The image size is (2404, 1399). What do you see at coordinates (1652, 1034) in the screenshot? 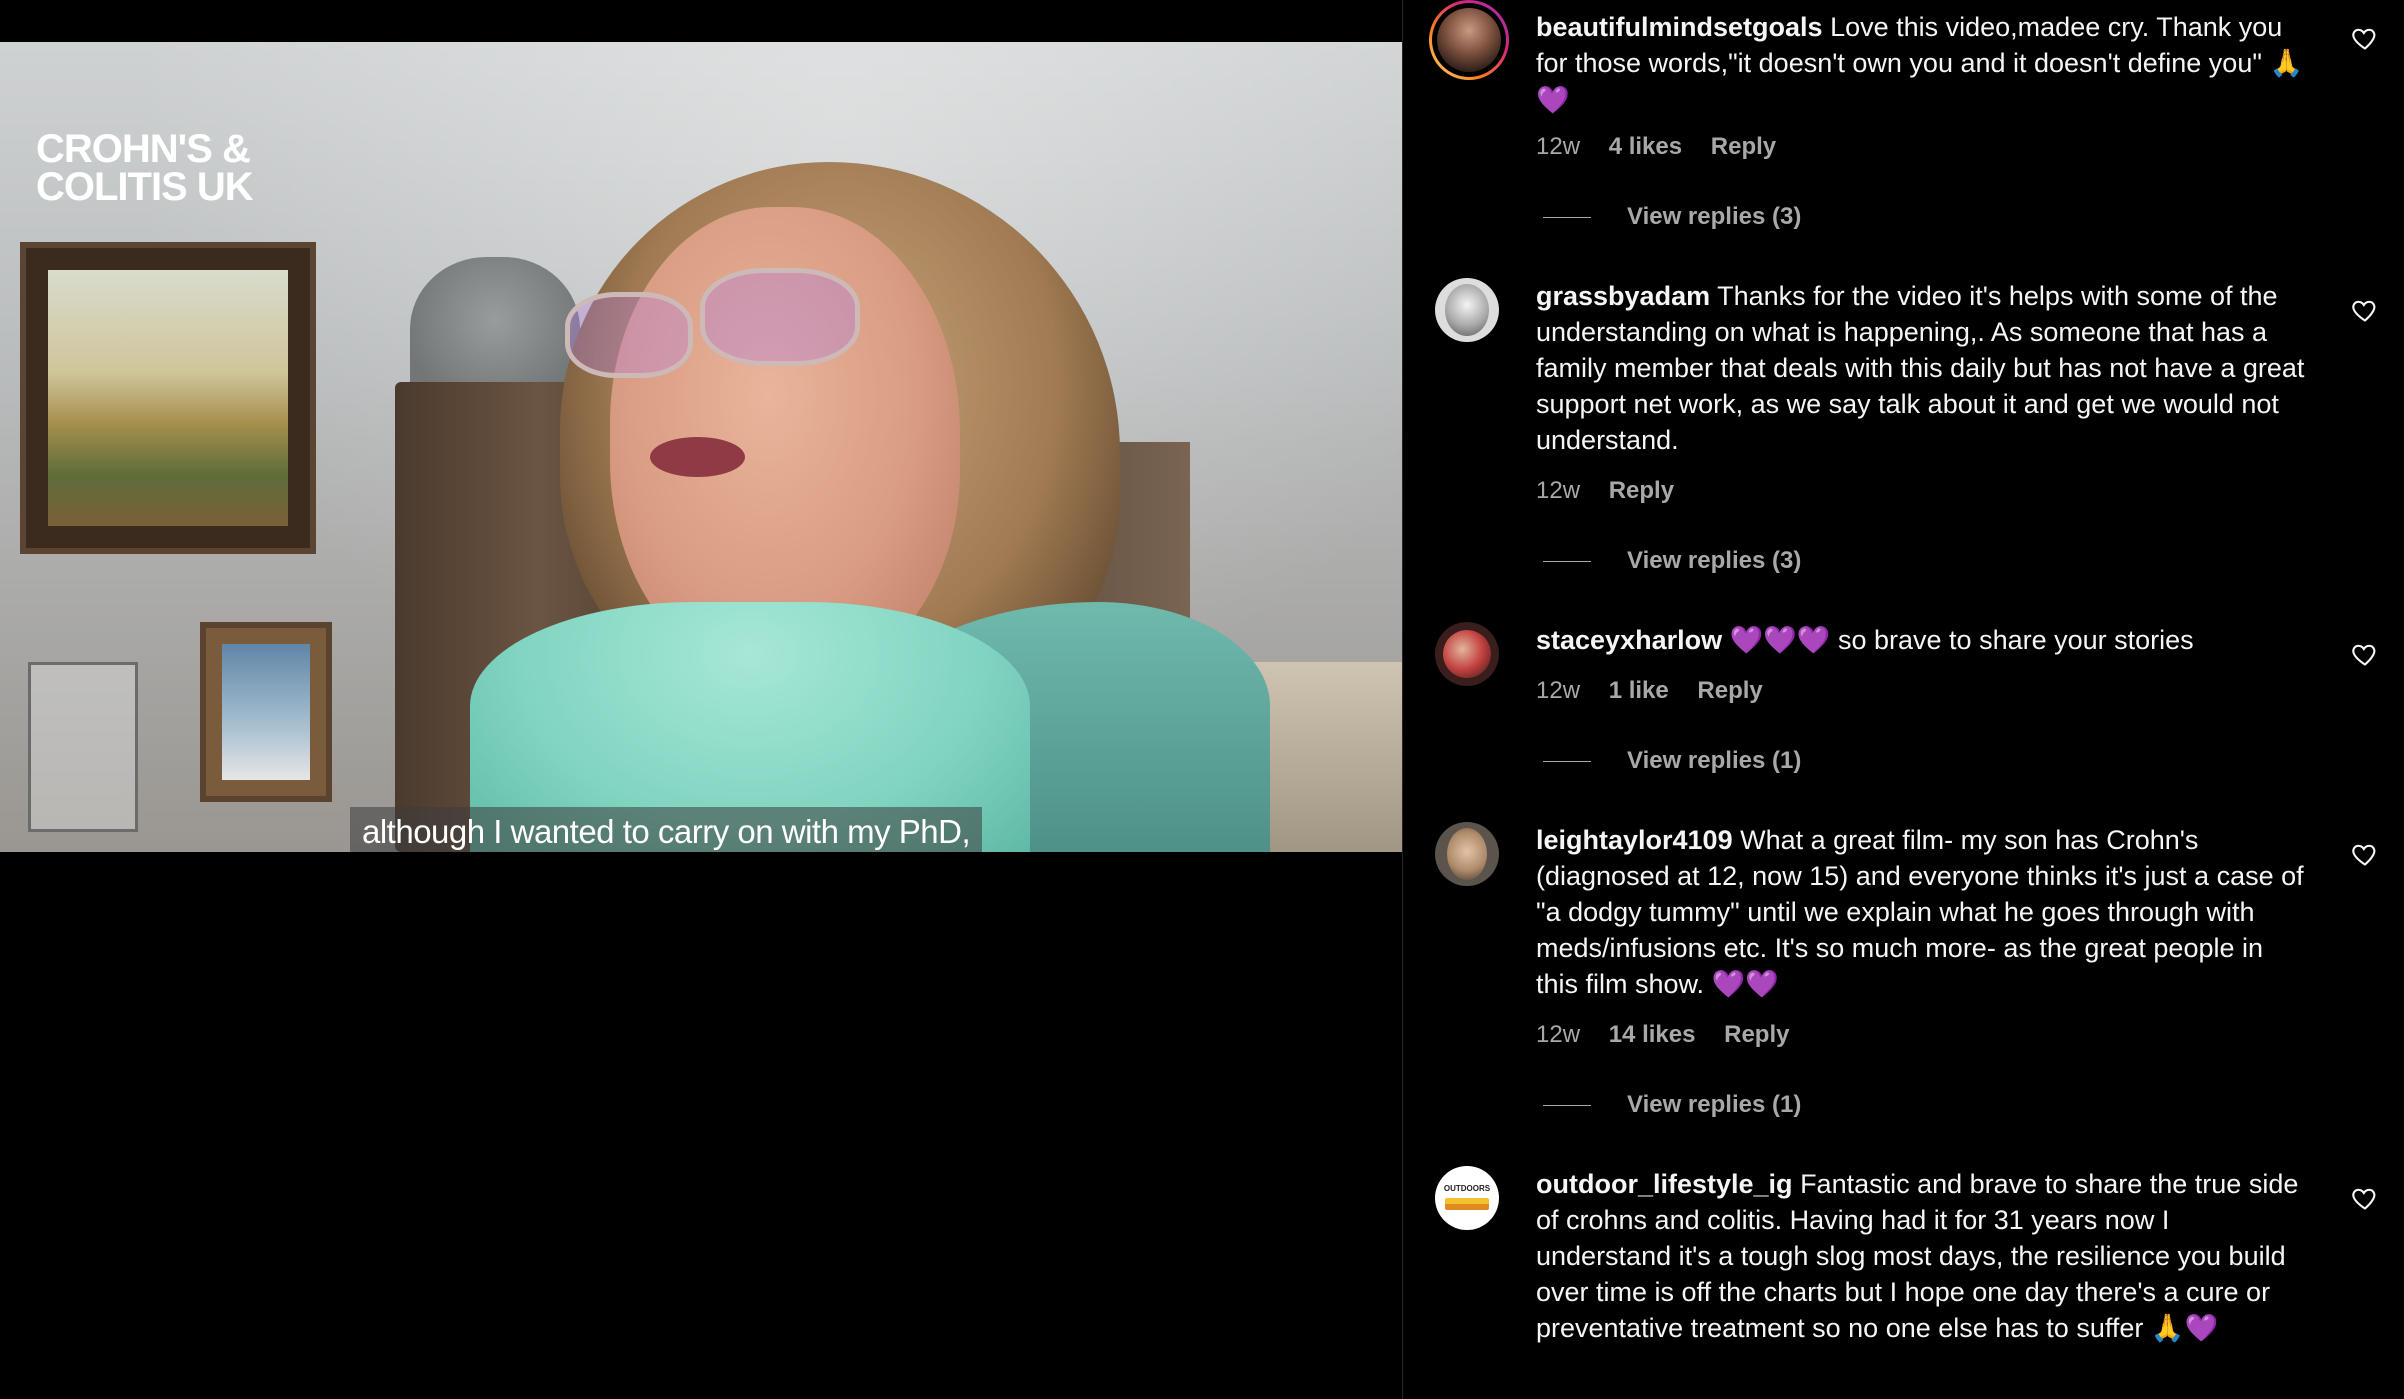
I see `comment-likes: 14 likes` at bounding box center [1652, 1034].